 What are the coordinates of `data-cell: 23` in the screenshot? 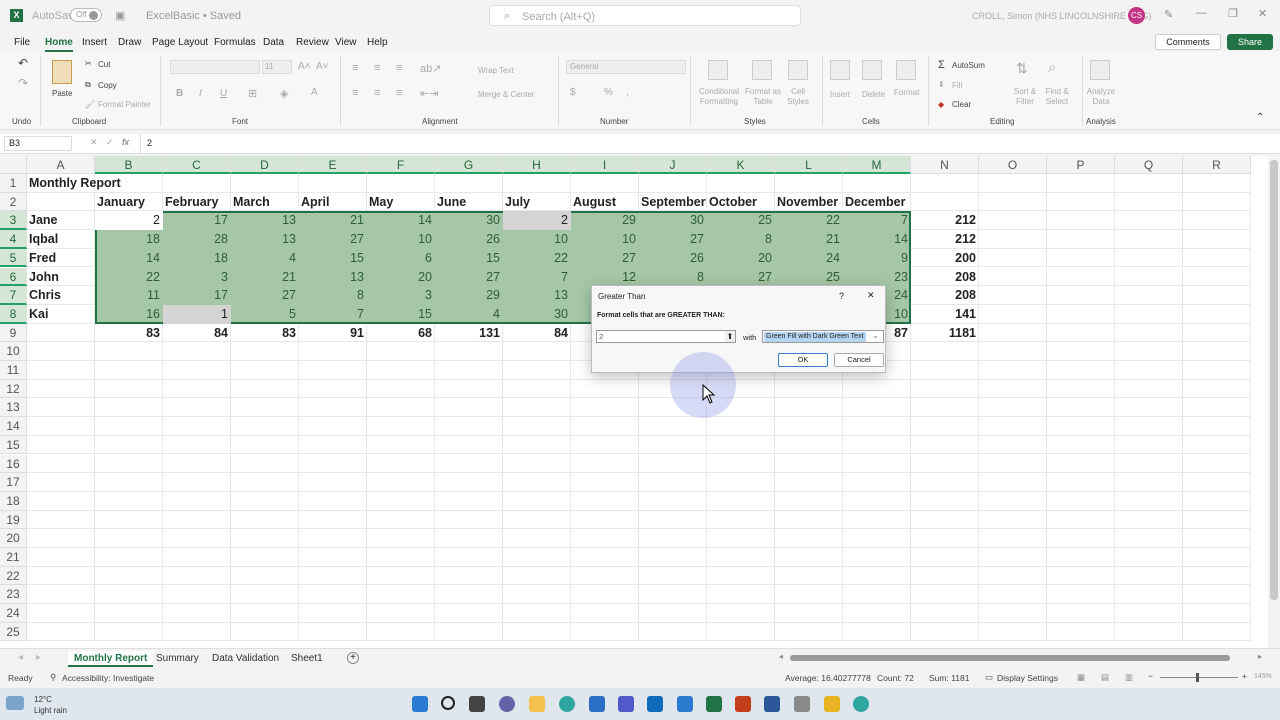 It's located at (877, 277).